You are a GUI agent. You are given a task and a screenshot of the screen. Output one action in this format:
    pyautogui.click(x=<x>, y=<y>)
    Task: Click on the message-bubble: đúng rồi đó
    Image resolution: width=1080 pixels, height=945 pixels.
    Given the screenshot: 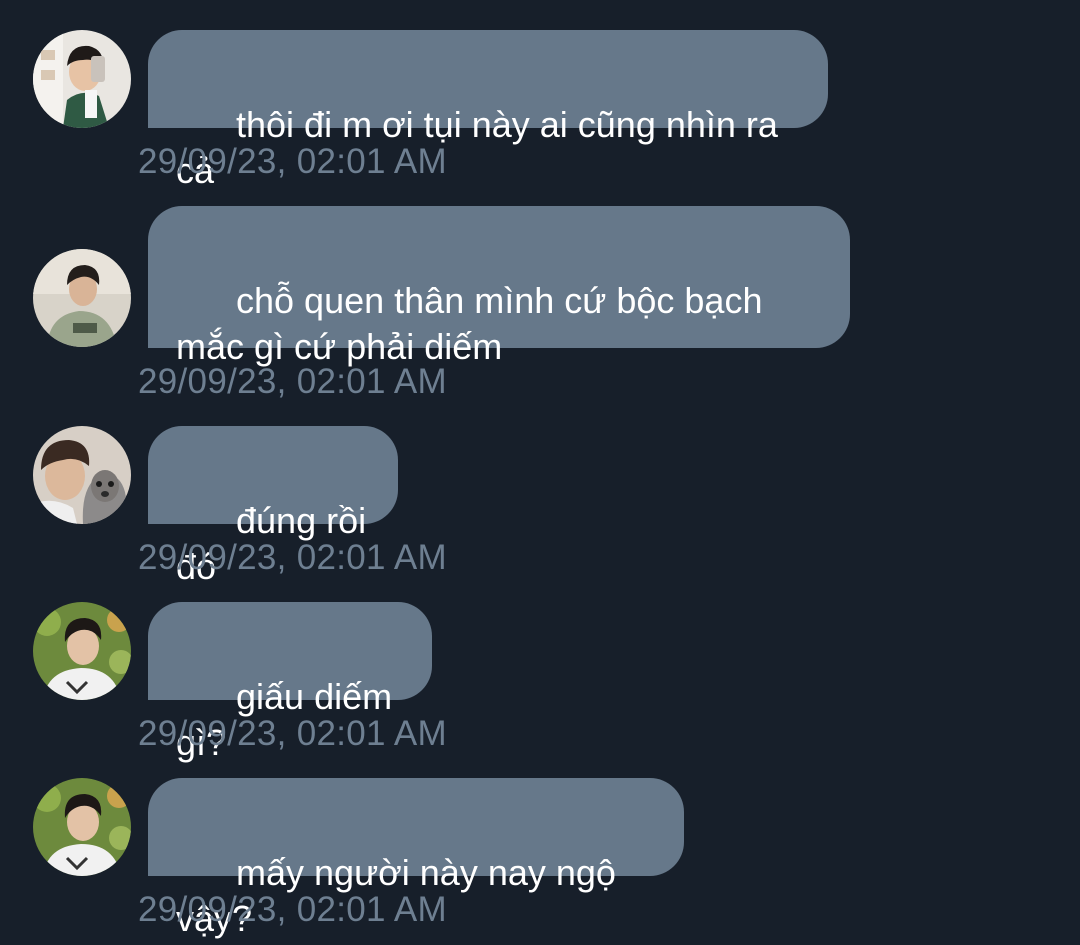 What is the action you would take?
    pyautogui.click(x=273, y=506)
    